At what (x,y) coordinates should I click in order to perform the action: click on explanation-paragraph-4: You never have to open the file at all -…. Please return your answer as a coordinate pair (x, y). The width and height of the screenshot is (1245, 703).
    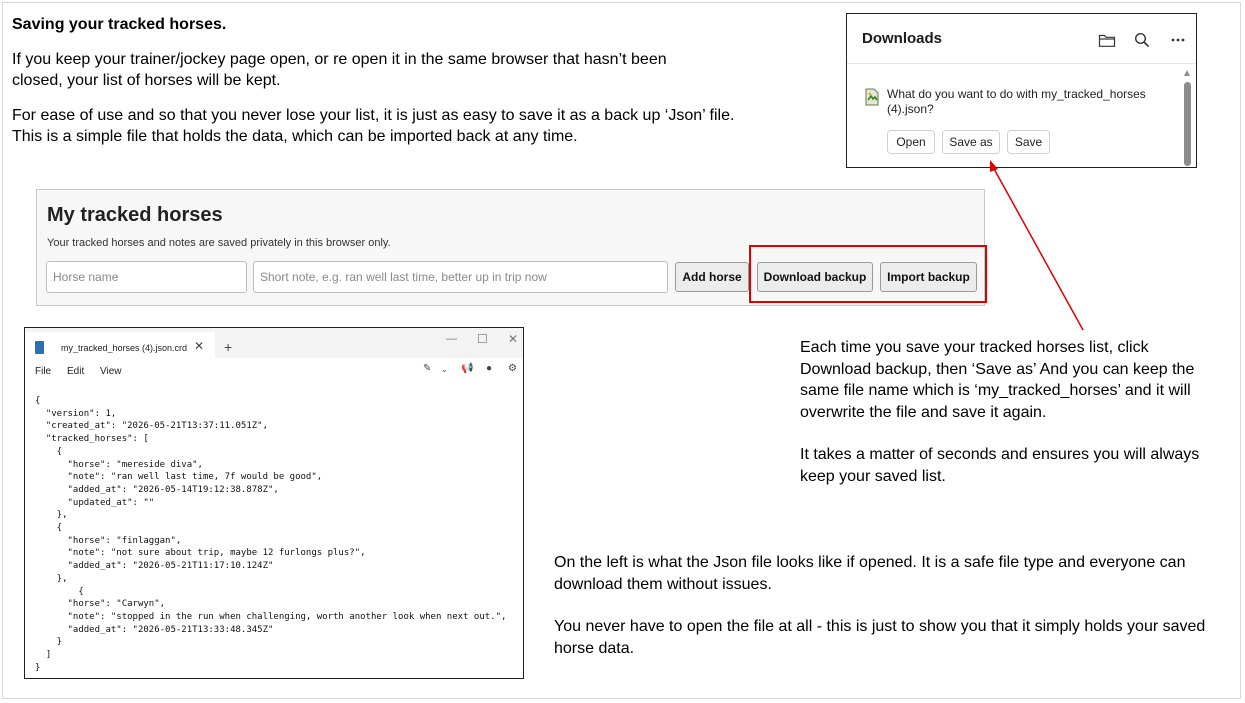
    Looking at the image, I should click on (880, 637).